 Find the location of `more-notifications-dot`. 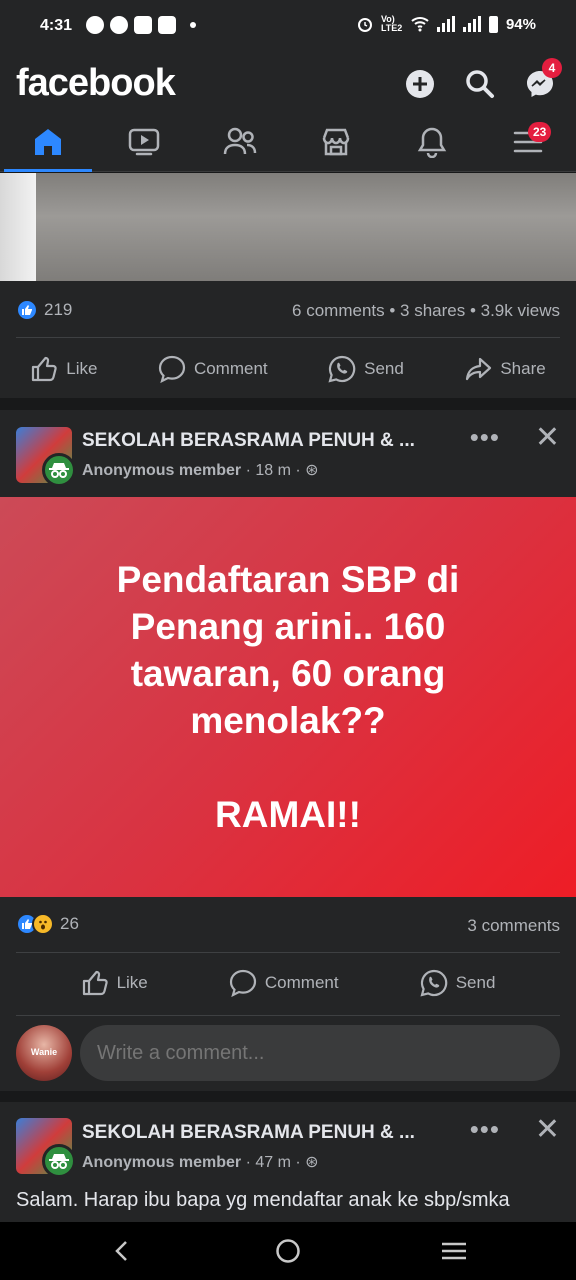

more-notifications-dot is located at coordinates (193, 25).